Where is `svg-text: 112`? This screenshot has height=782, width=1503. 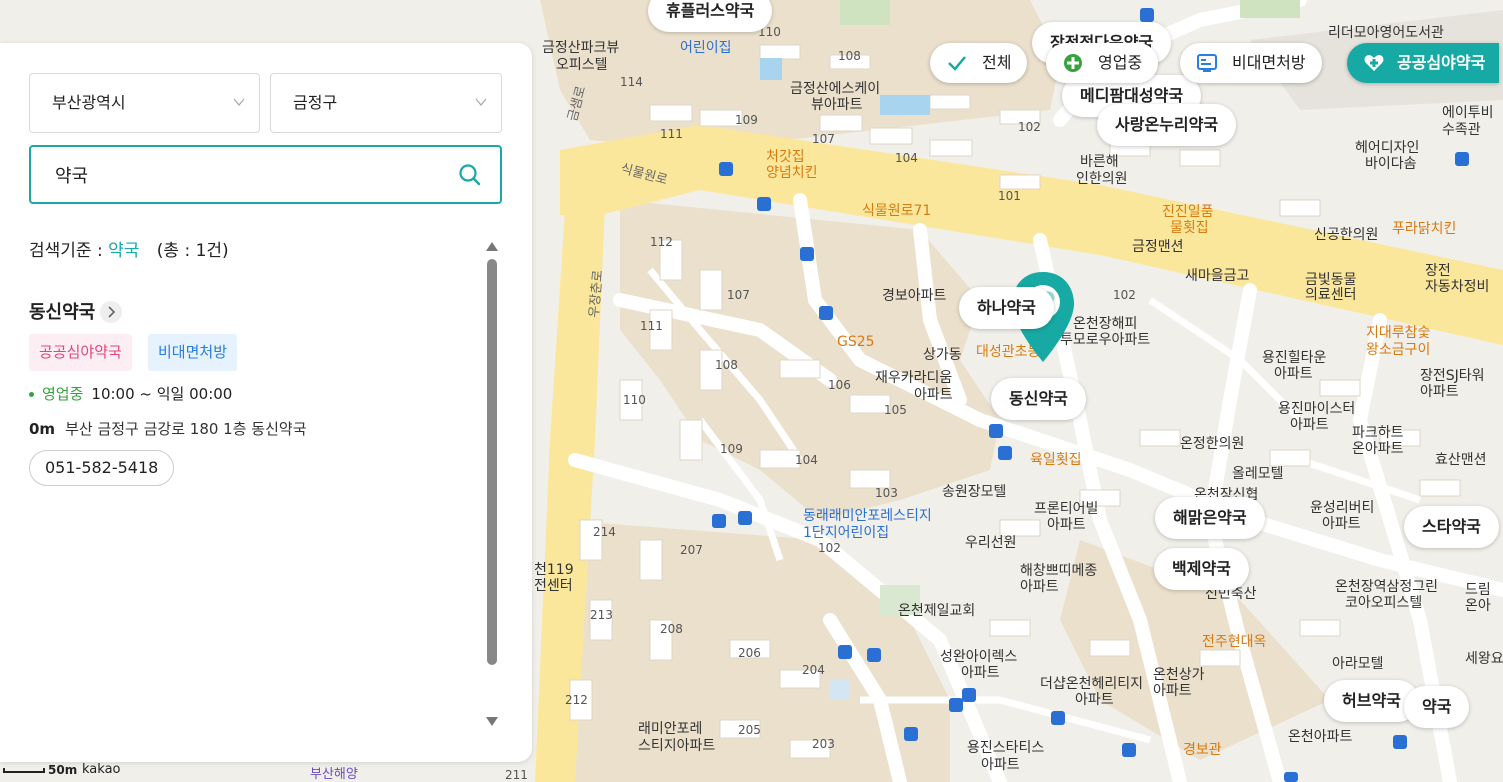 svg-text: 112 is located at coordinates (661, 242).